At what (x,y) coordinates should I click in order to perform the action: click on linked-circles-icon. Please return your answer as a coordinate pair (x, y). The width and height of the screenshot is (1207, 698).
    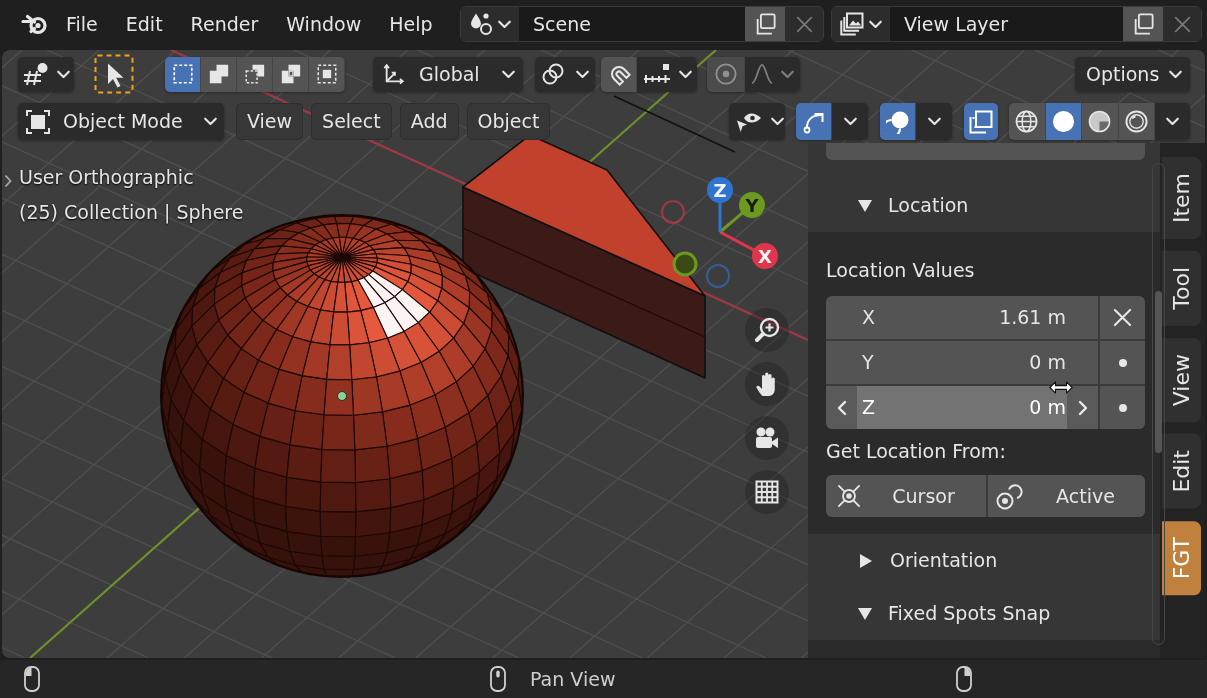
    Looking at the image, I should click on (553, 74).